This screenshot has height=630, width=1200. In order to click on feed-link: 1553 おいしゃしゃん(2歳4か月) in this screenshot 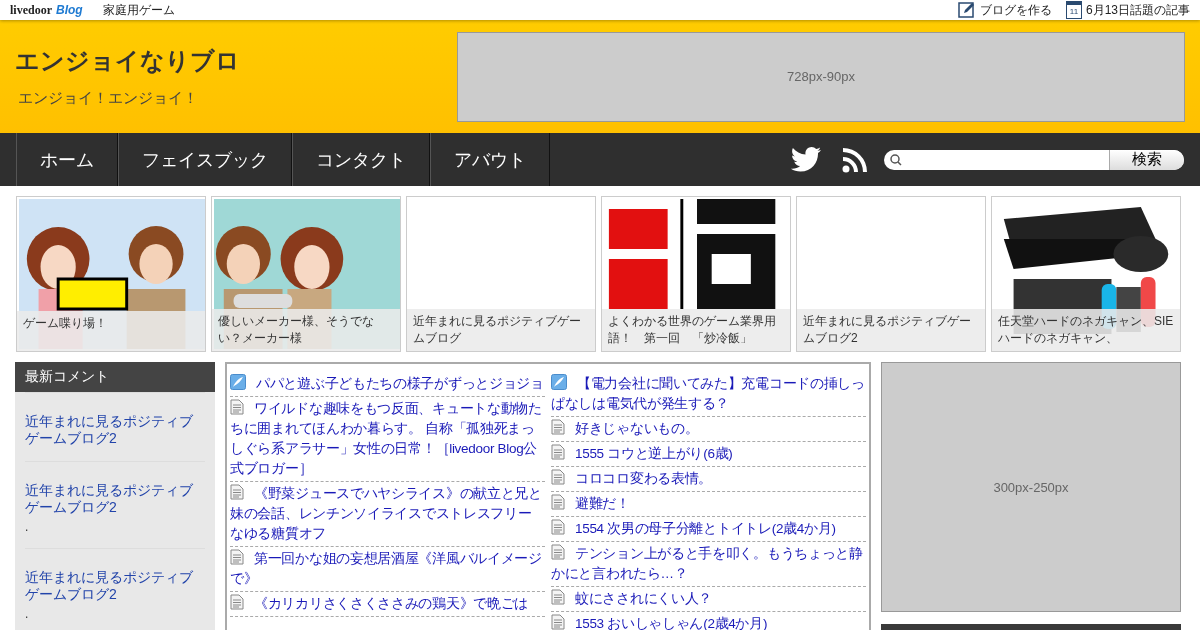, I will do `click(708, 621)`.